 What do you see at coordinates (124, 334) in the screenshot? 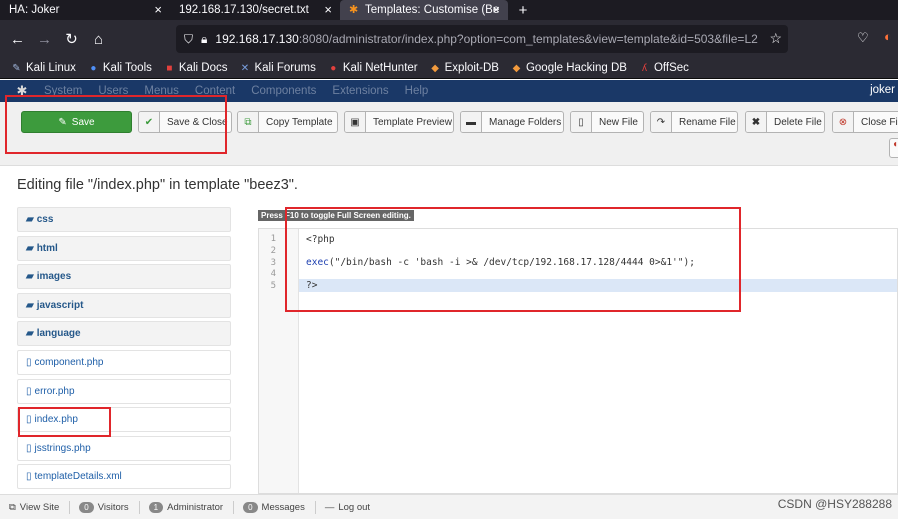
I see `tree-folder-language: ▰ language` at bounding box center [124, 334].